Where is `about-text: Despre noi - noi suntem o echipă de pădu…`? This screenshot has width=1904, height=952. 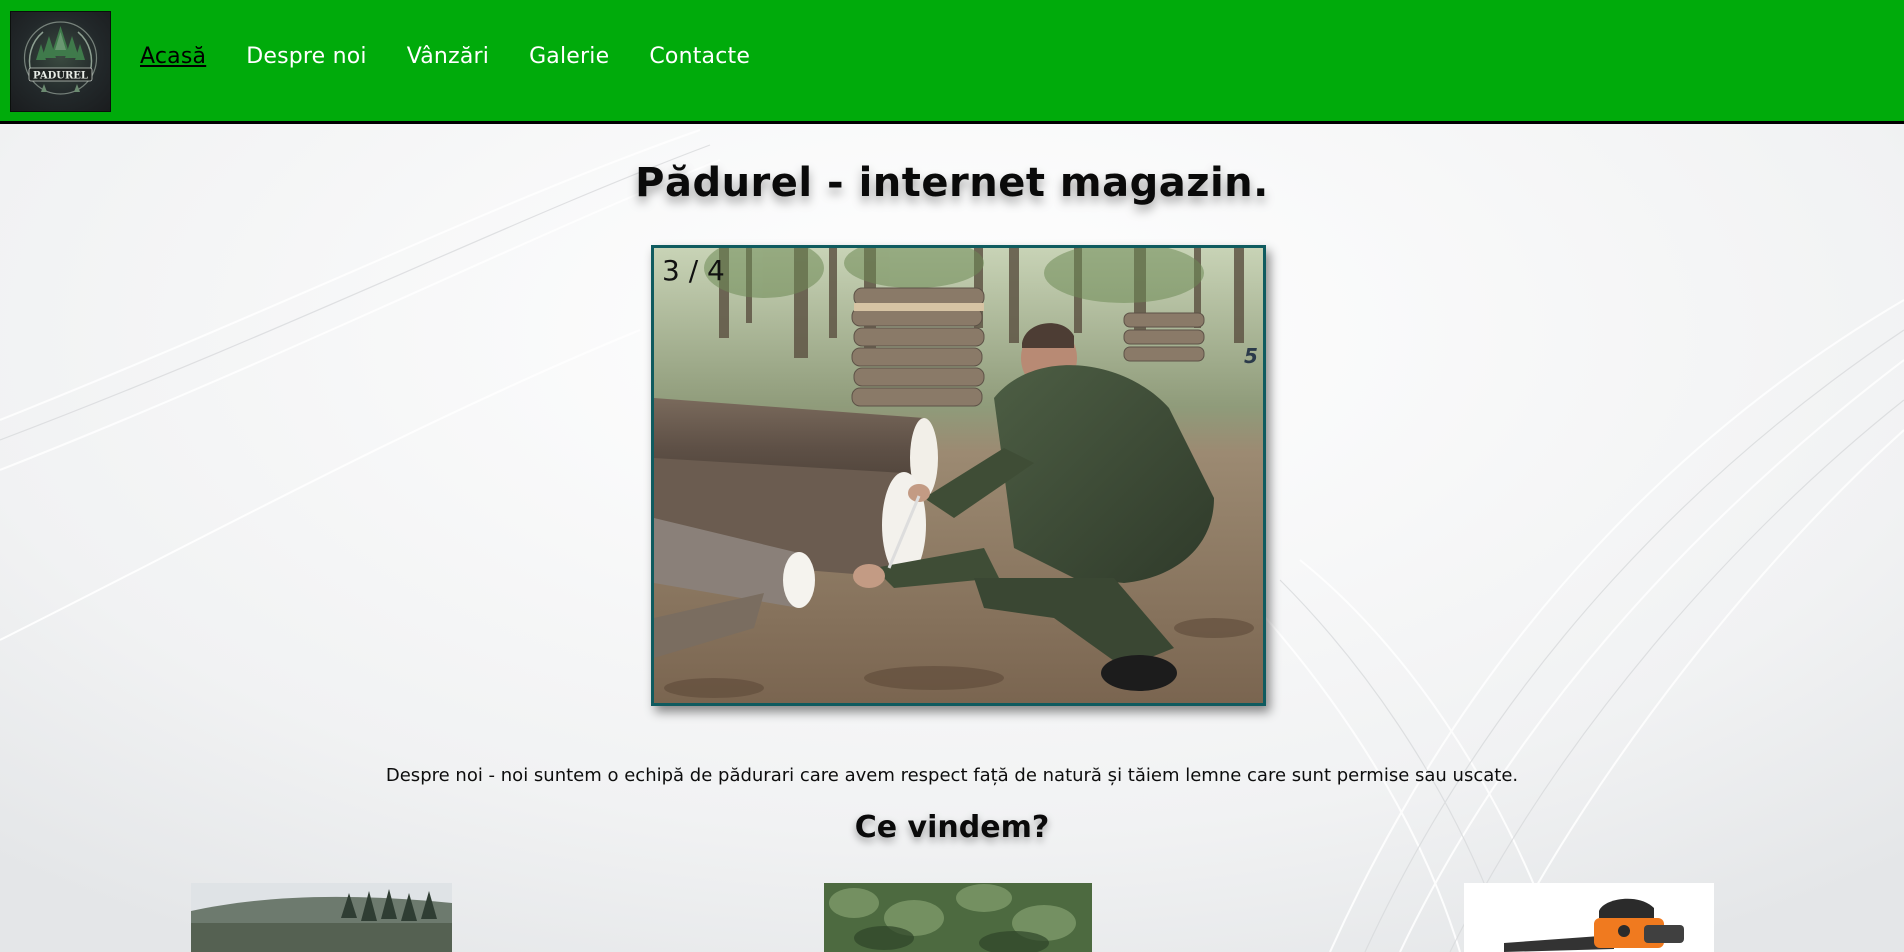 about-text: Despre noi - noi suntem o echipă de pădu… is located at coordinates (952, 775).